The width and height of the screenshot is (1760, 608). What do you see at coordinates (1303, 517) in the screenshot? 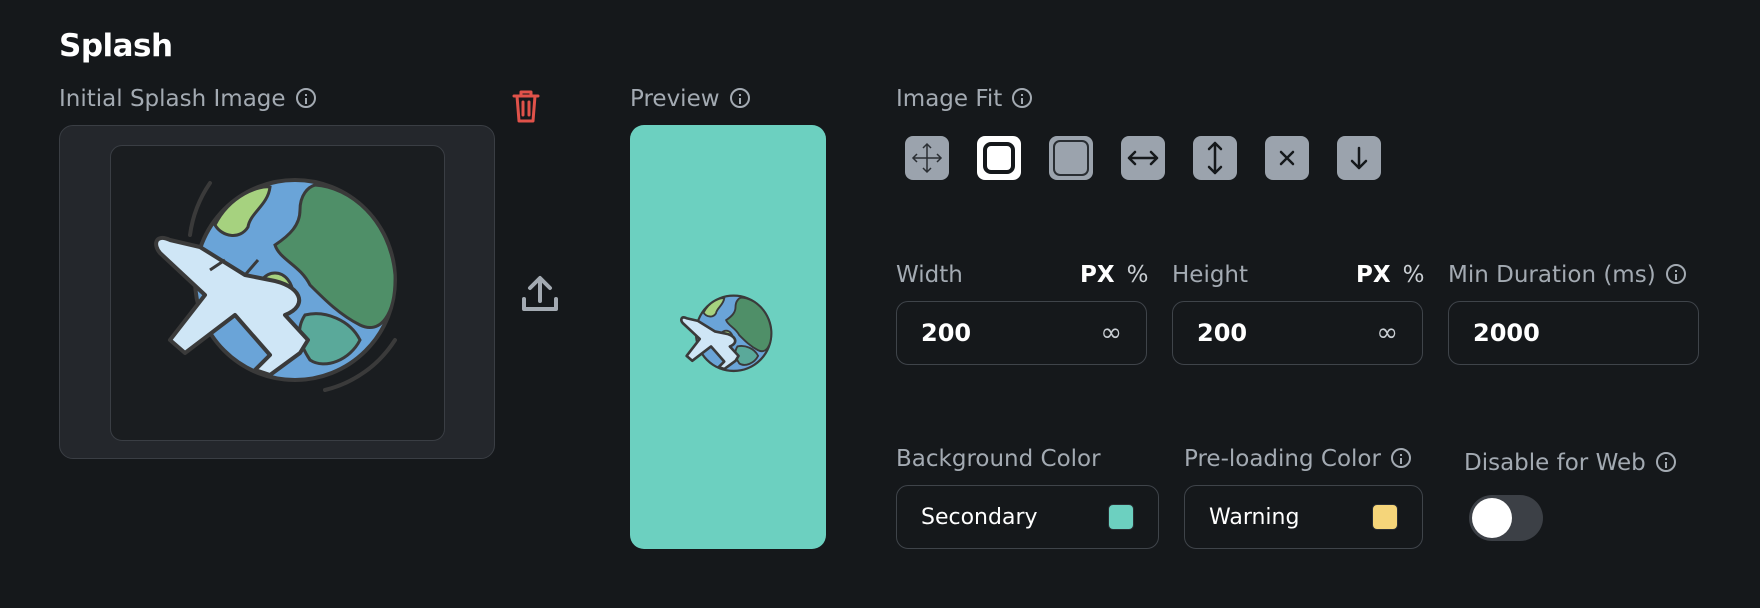
I see `preloading-color-select: Warning` at bounding box center [1303, 517].